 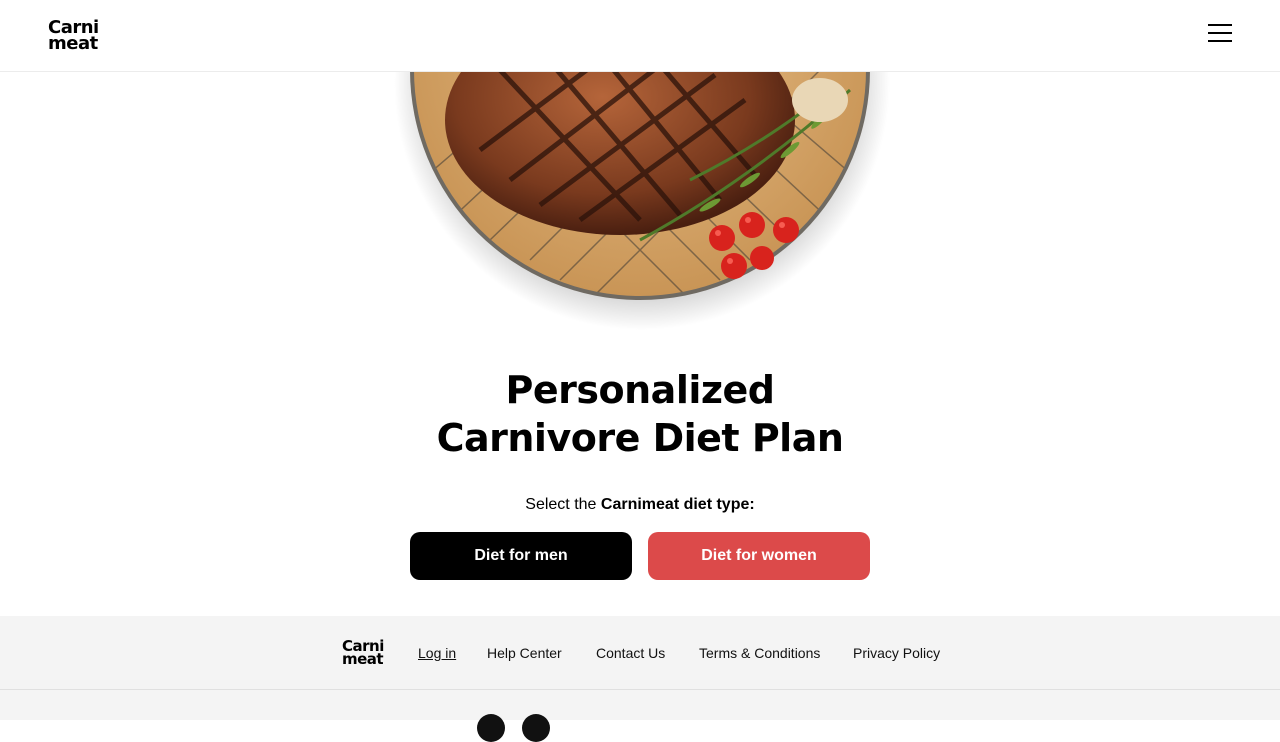 What do you see at coordinates (363, 659) in the screenshot?
I see `footer-logo-line-2: meat` at bounding box center [363, 659].